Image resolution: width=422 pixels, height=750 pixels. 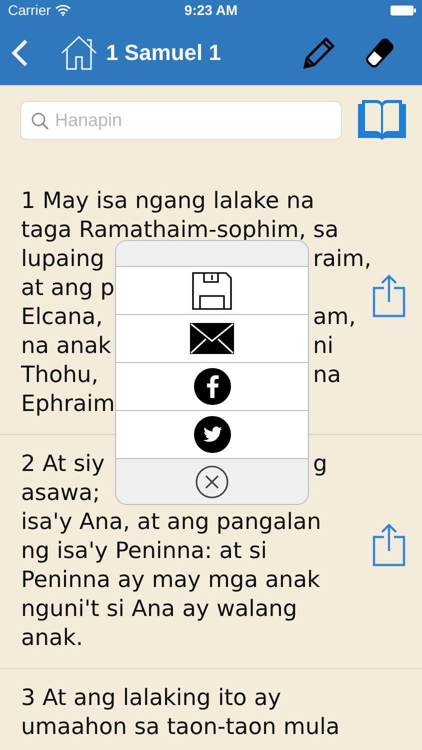 What do you see at coordinates (382, 120) in the screenshot?
I see `book-button` at bounding box center [382, 120].